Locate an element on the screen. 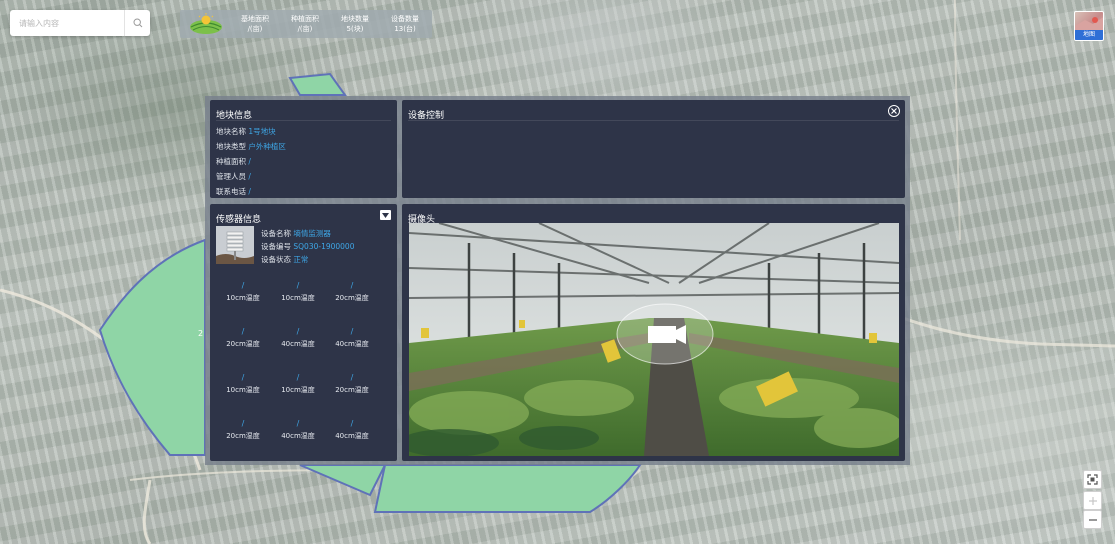 The image size is (1115, 544). info-row-manager: 管理人员 / is located at coordinates (233, 176).